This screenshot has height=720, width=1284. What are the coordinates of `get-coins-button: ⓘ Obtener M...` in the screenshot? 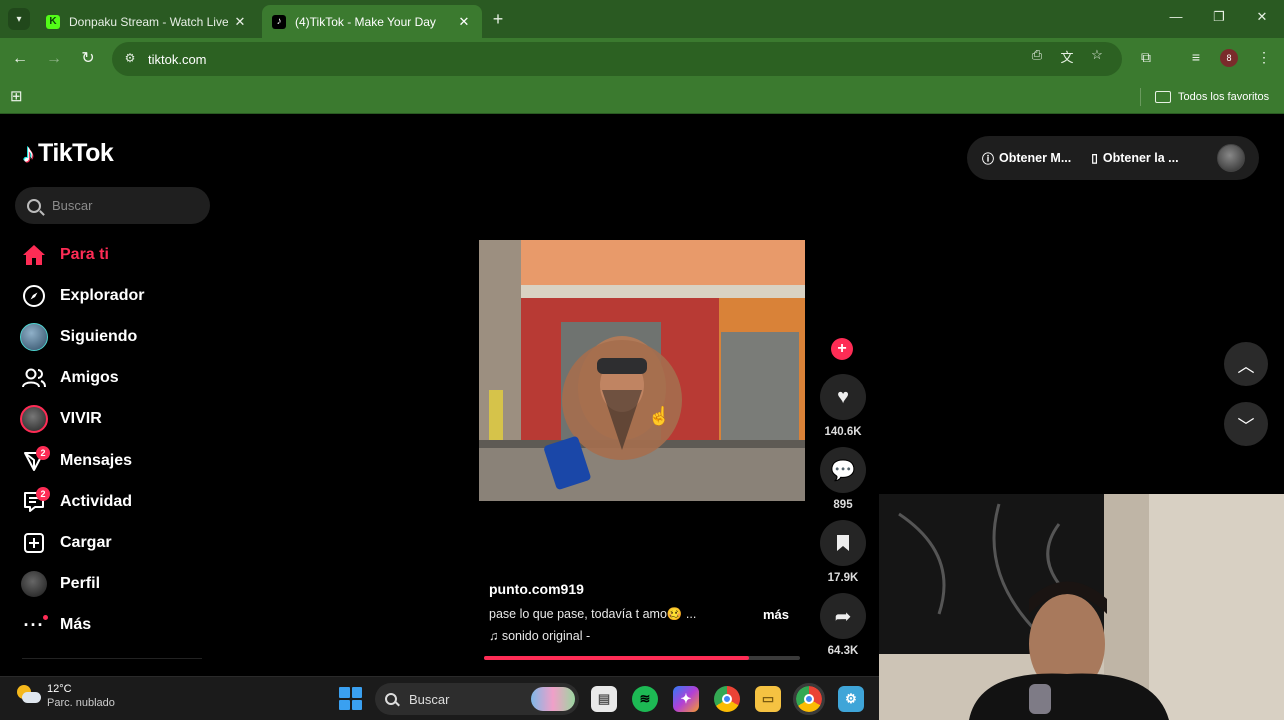 It's located at (1026, 158).